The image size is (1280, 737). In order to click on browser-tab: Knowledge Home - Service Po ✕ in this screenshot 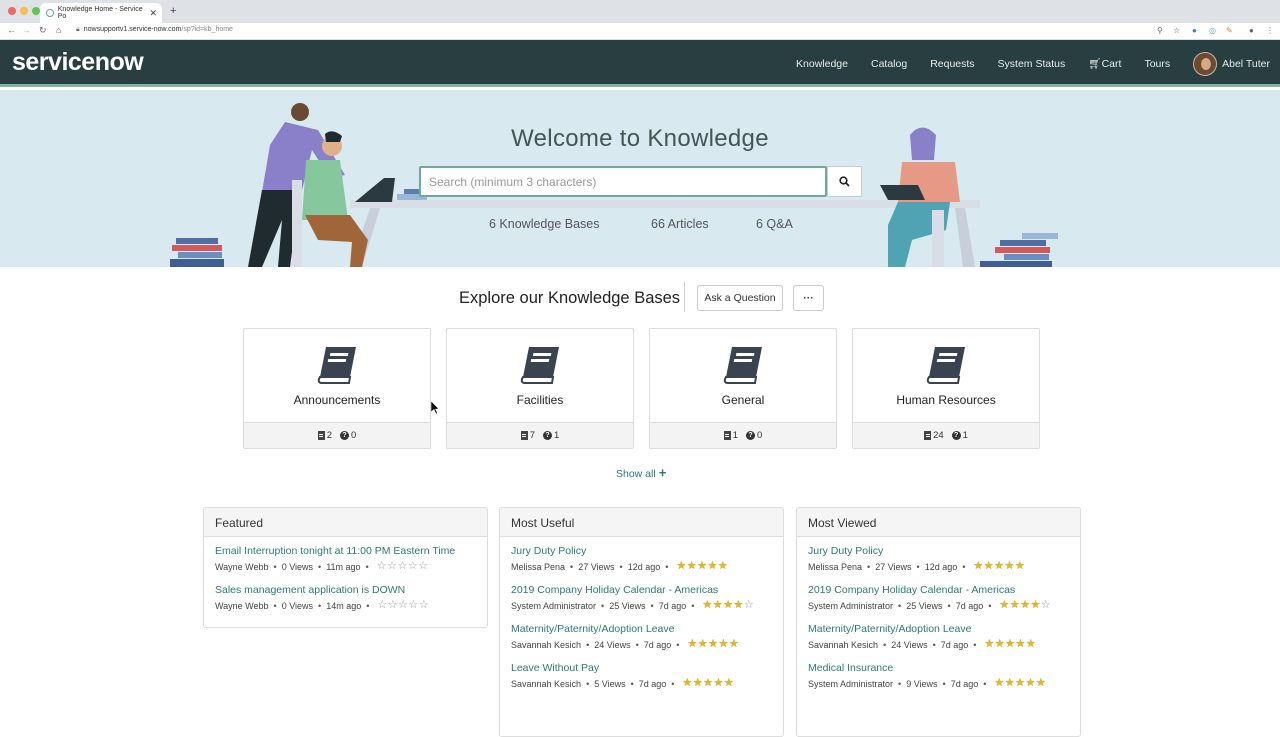, I will do `click(101, 13)`.